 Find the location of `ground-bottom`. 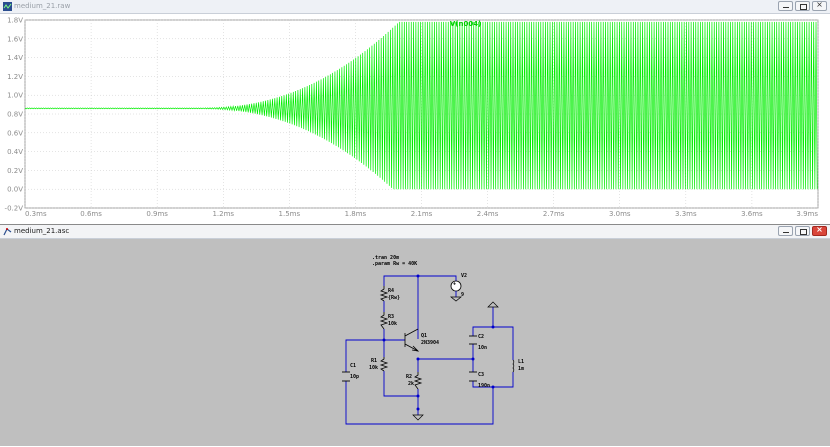

ground-bottom is located at coordinates (418, 417).